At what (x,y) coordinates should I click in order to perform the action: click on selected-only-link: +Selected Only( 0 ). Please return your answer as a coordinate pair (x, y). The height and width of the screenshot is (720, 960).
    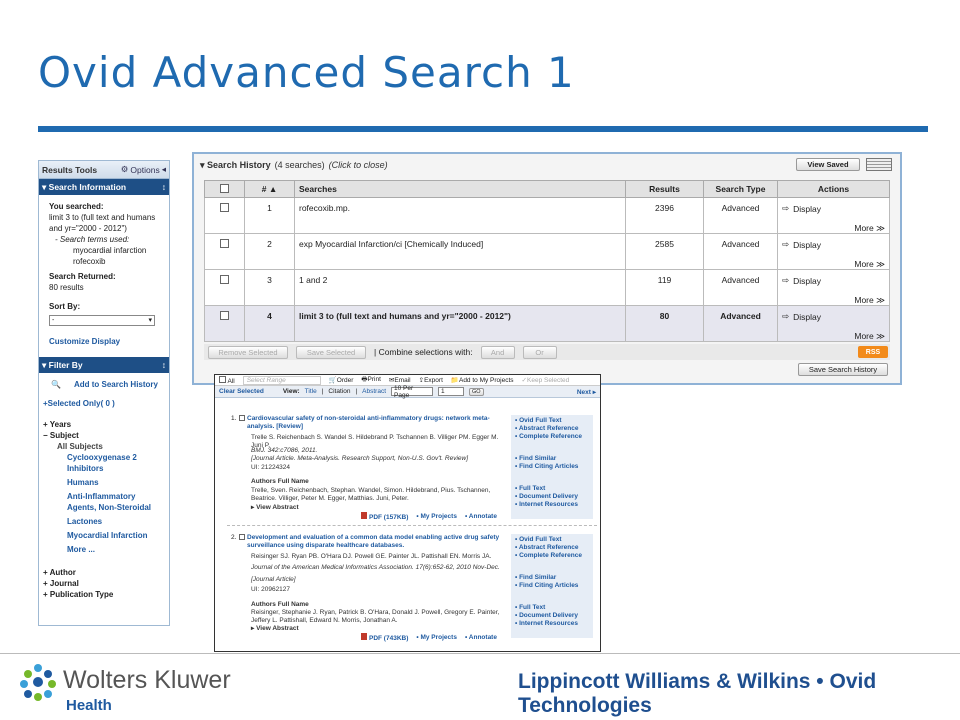
    Looking at the image, I should click on (104, 403).